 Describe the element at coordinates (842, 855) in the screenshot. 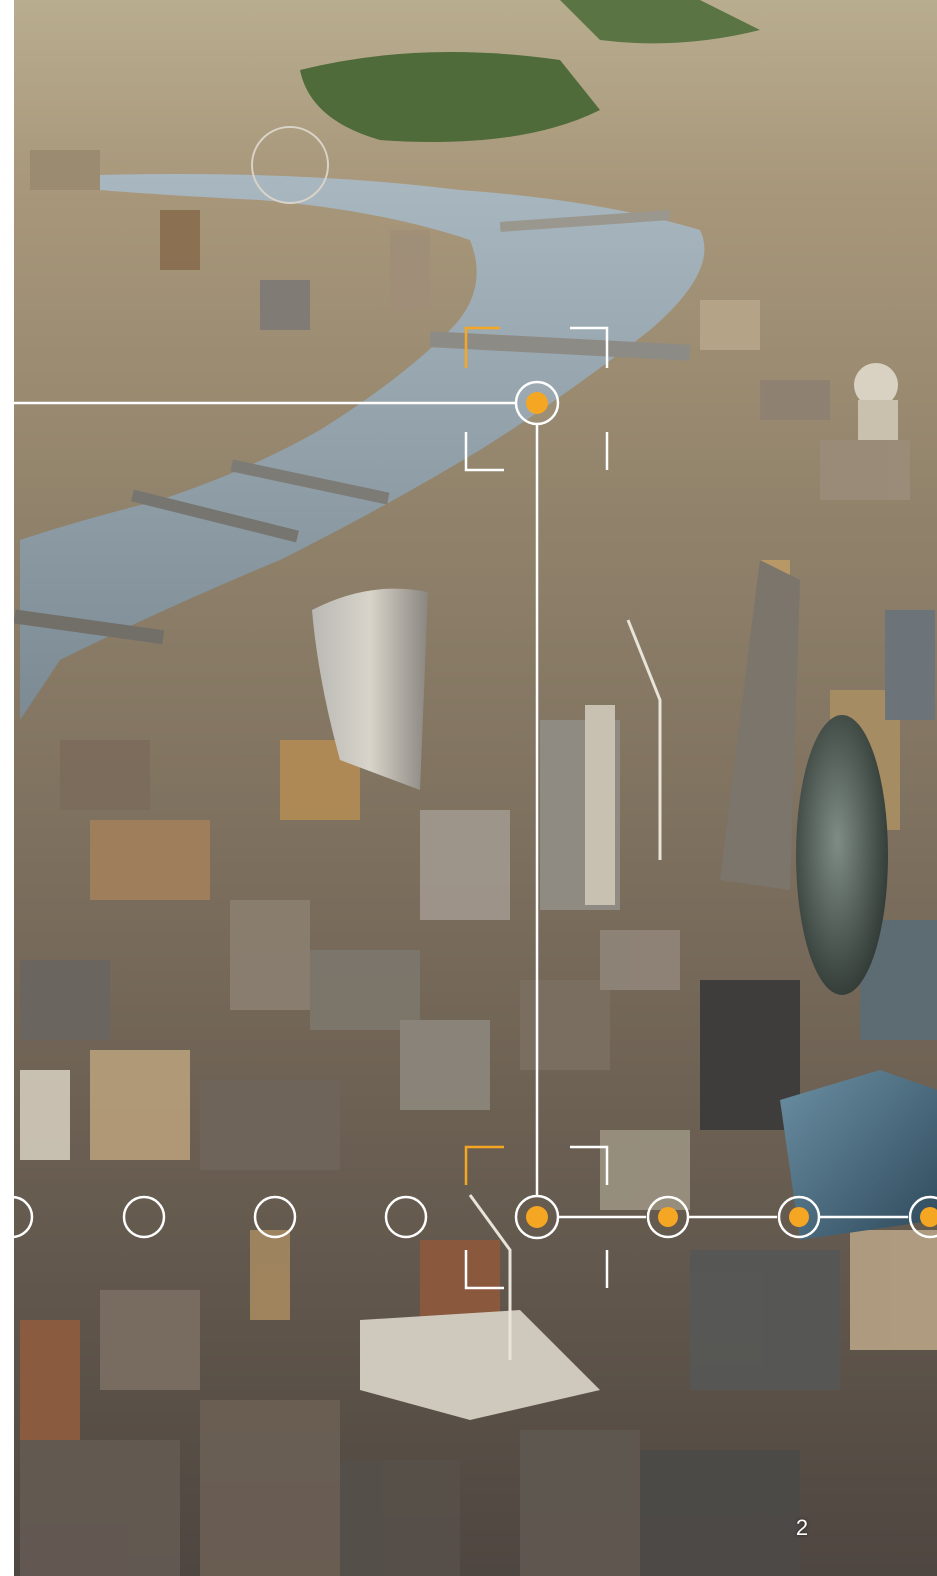

I see `gherkin-tower` at that location.